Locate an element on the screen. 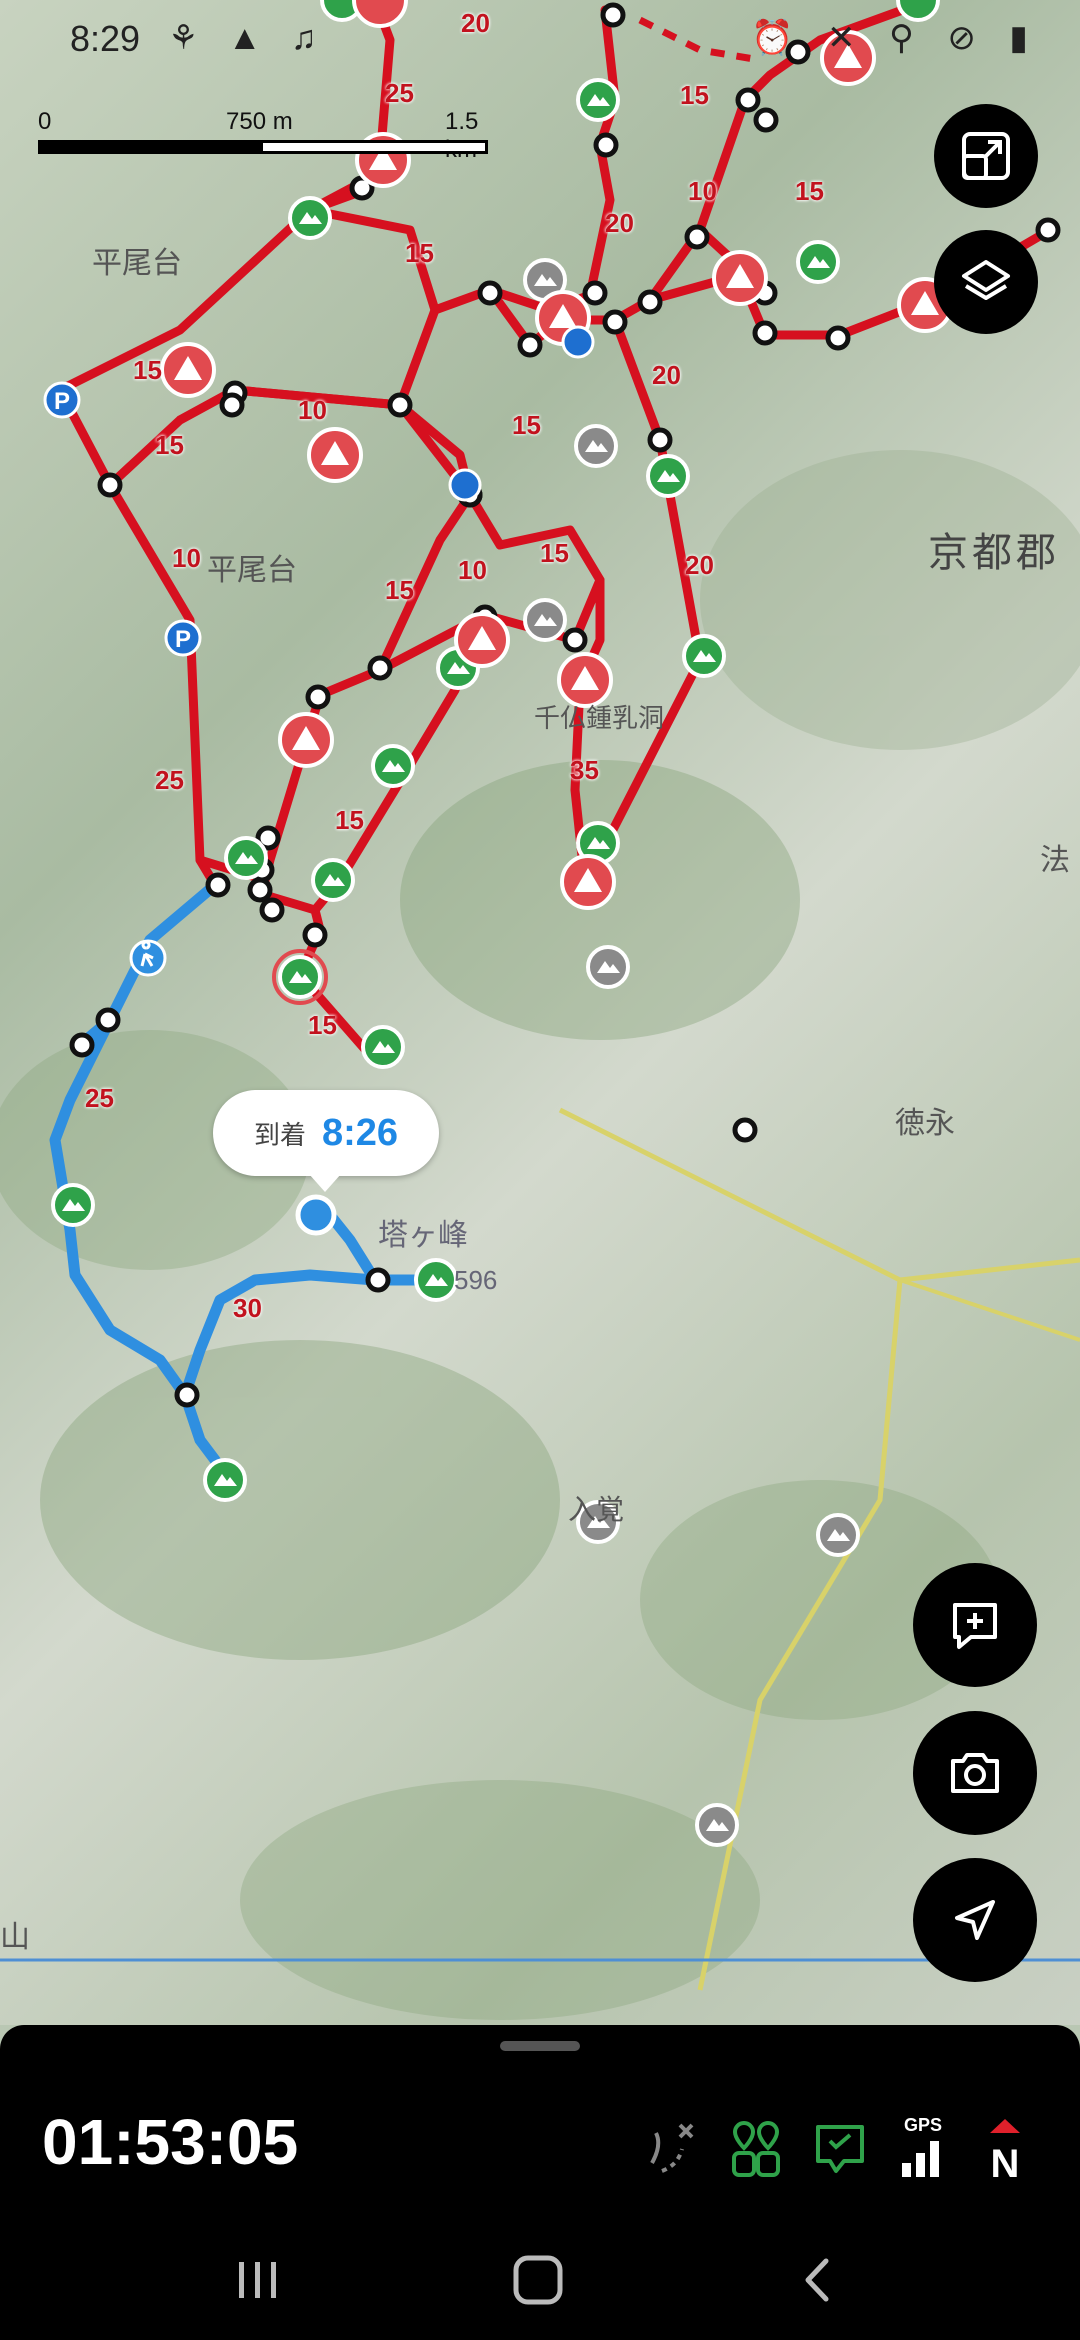  scale-label-middle: 750 m is located at coordinates (259, 121).